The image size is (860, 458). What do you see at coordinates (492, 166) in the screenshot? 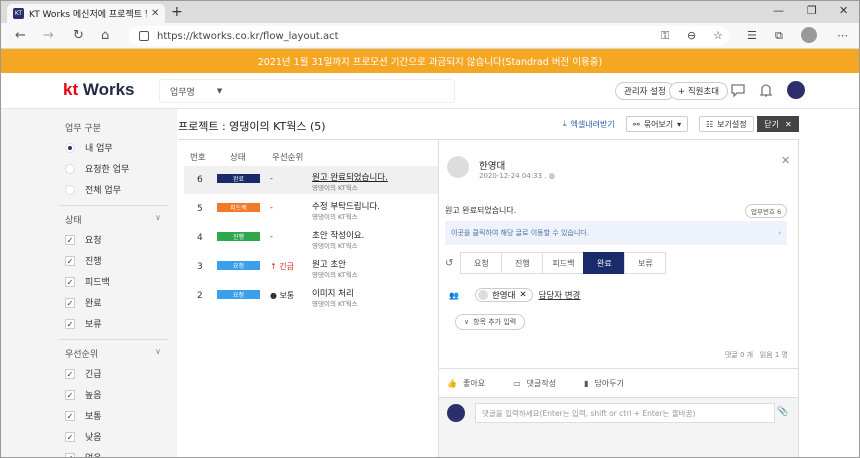
I see `author-name: 한영대` at bounding box center [492, 166].